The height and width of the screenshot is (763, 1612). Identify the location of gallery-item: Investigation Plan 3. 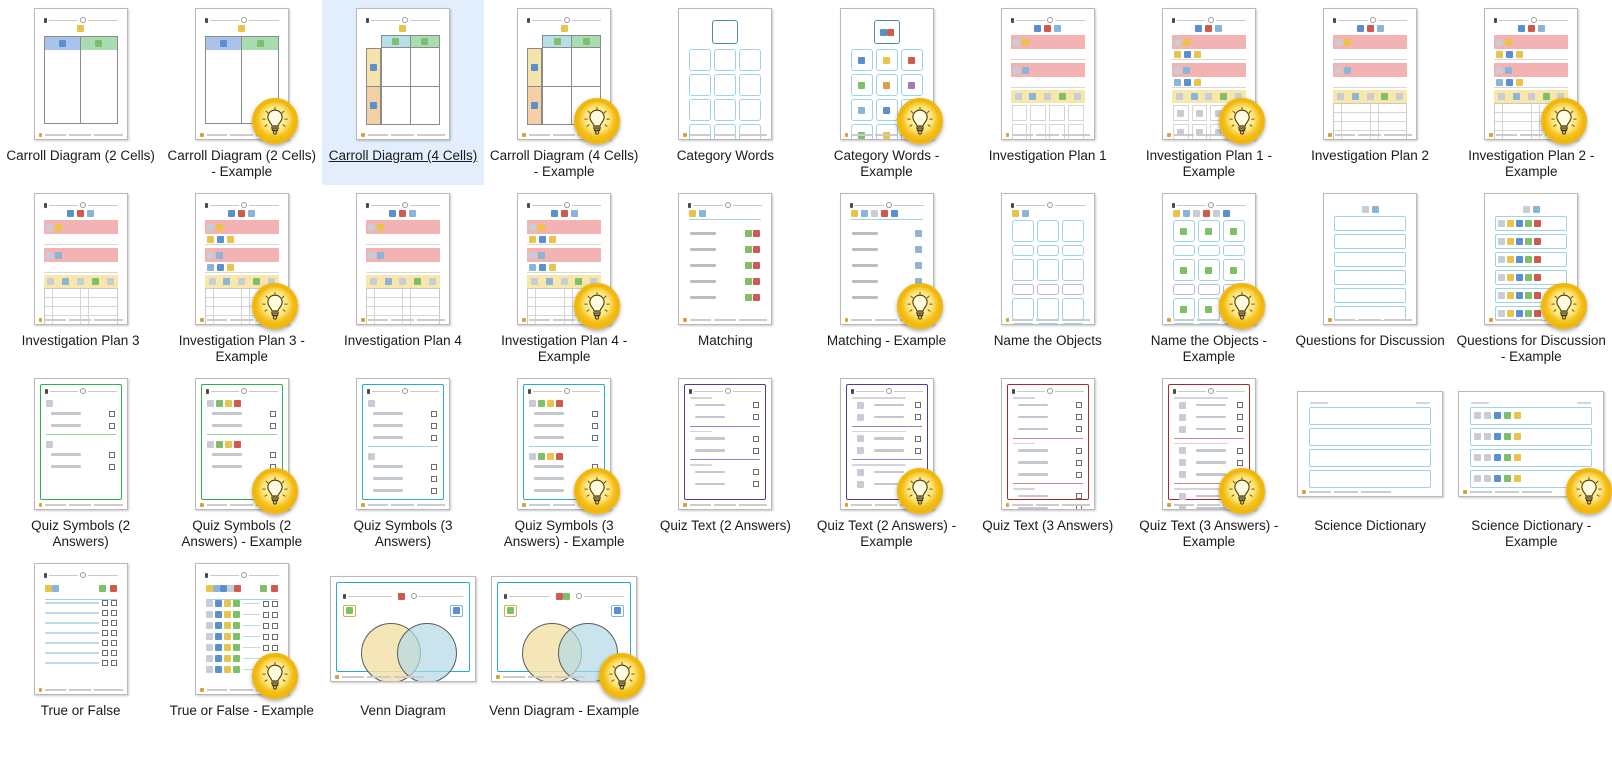
(80, 277).